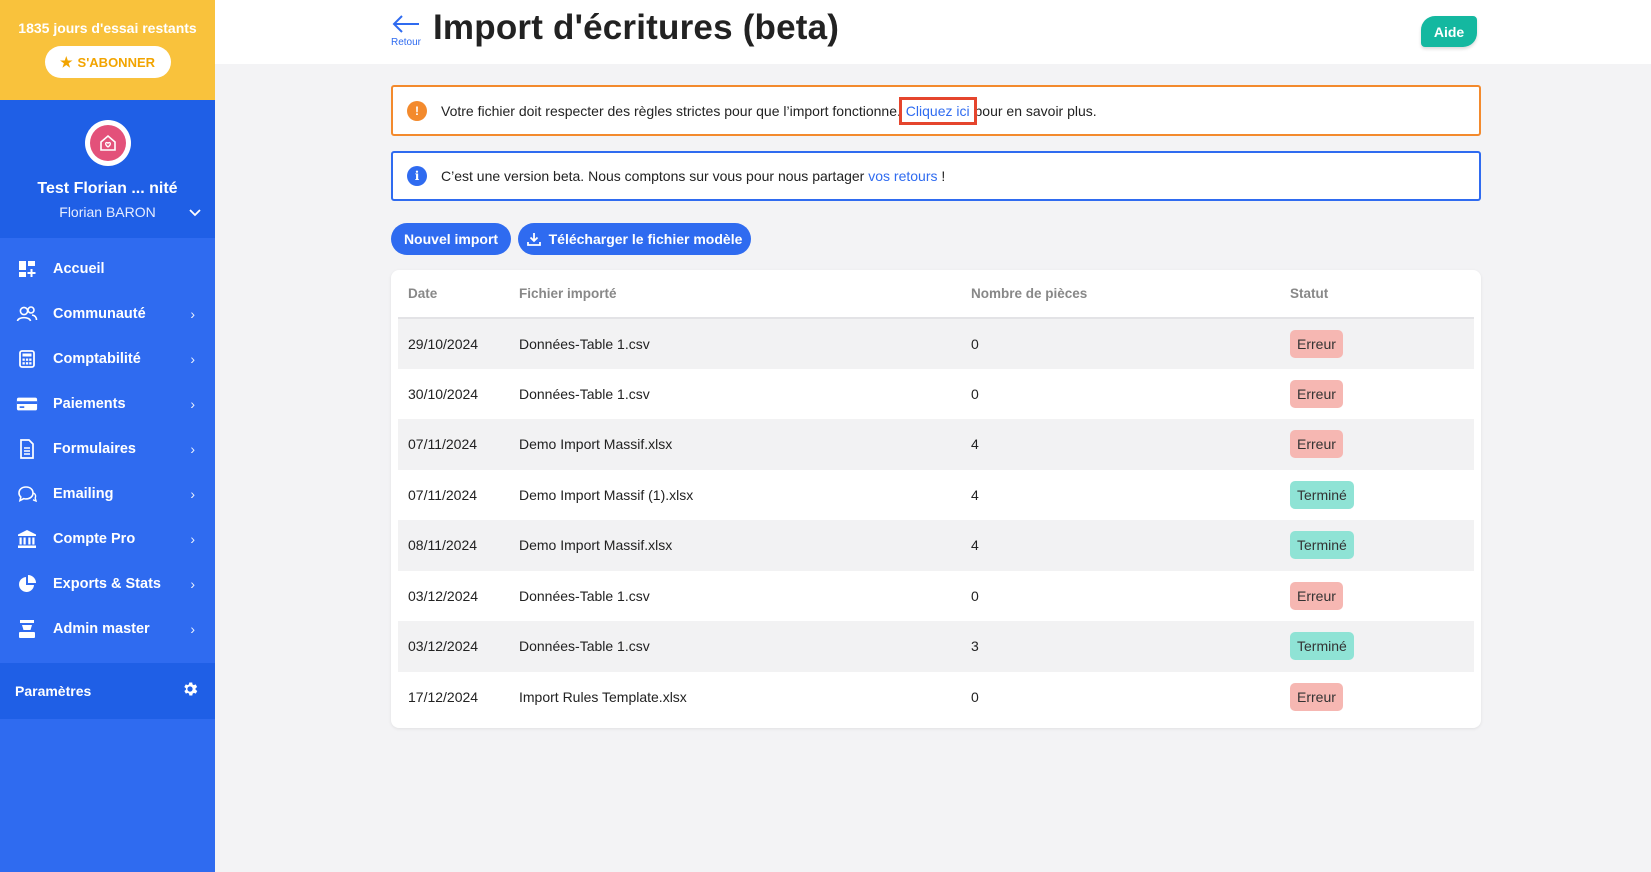 This screenshot has height=872, width=1651. I want to click on avatar, so click(107, 143).